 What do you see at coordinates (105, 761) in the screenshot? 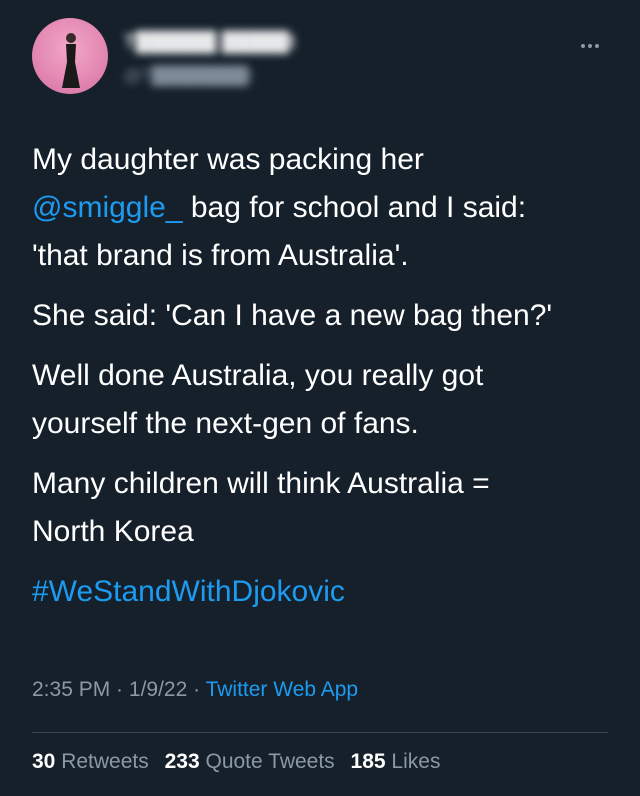
I see `retweets-label: Retweets` at bounding box center [105, 761].